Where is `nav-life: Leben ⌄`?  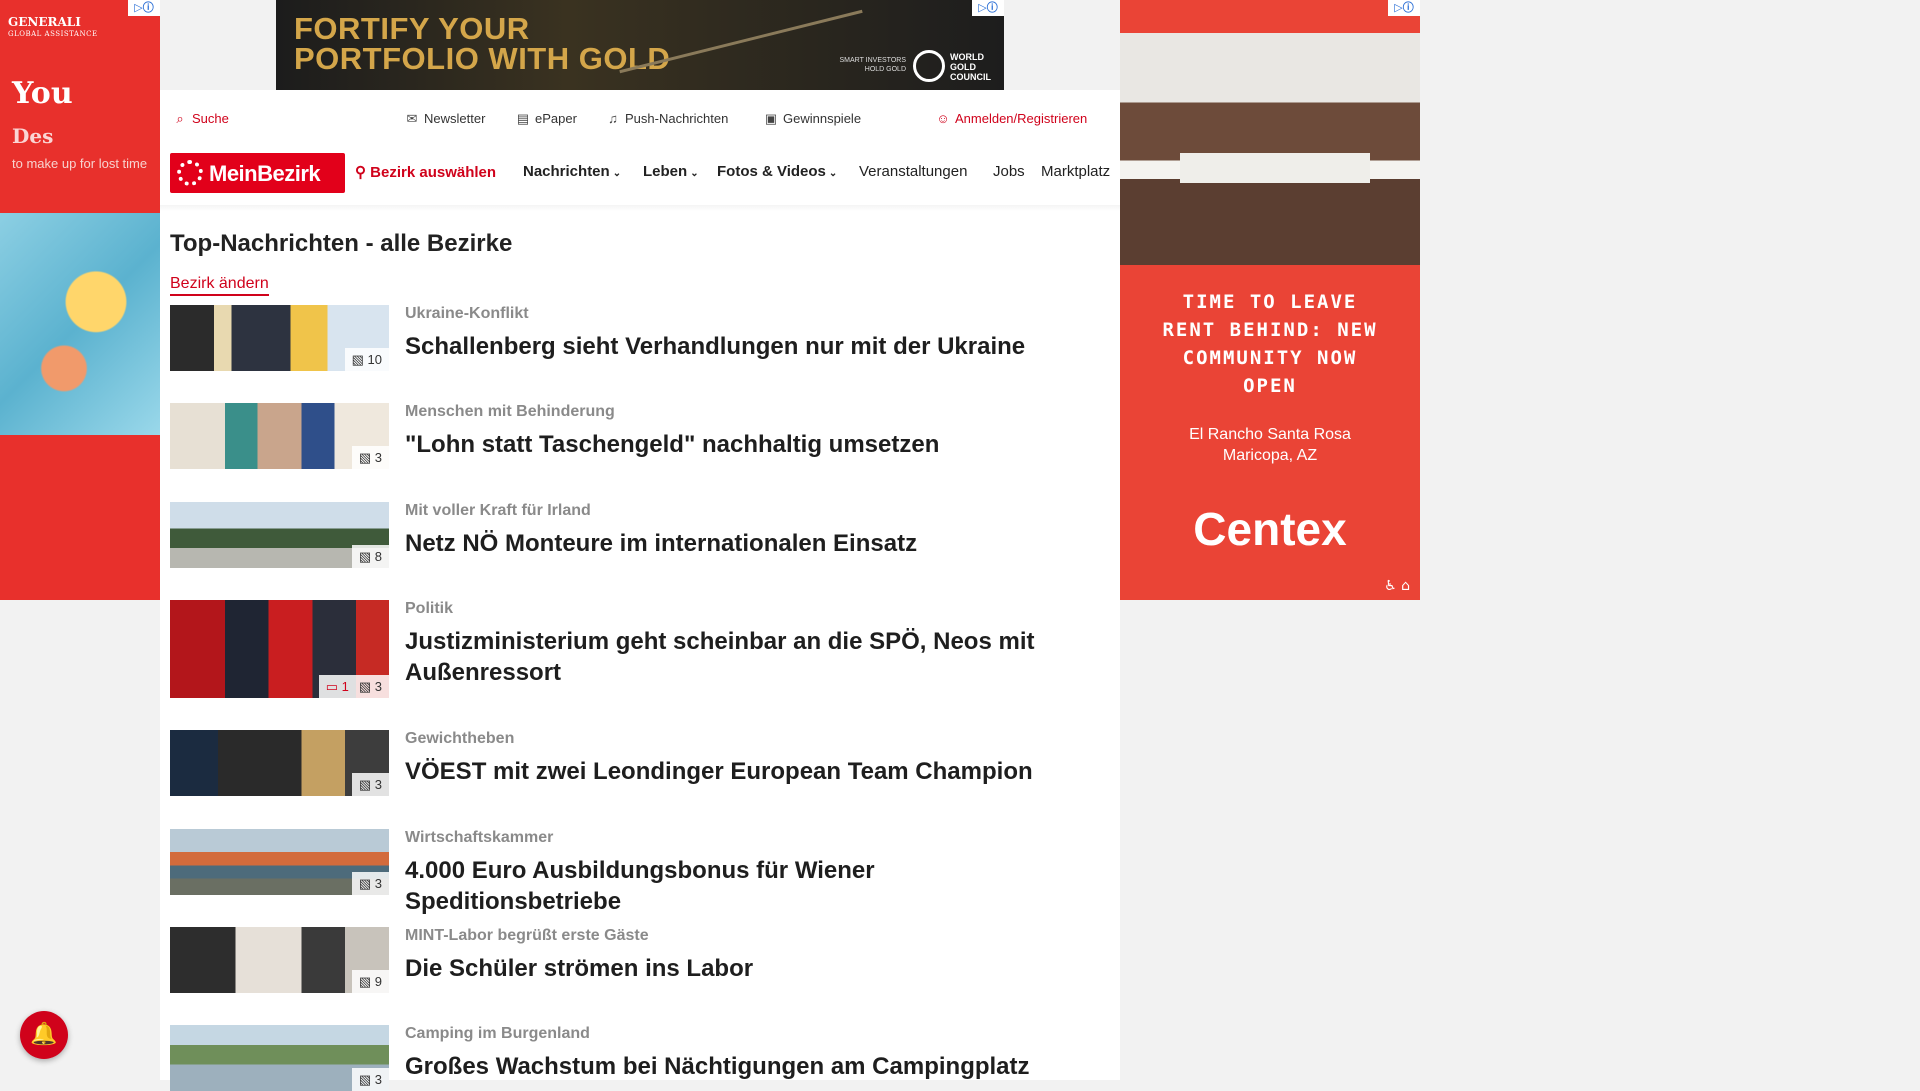 nav-life: Leben ⌄ is located at coordinates (671, 171).